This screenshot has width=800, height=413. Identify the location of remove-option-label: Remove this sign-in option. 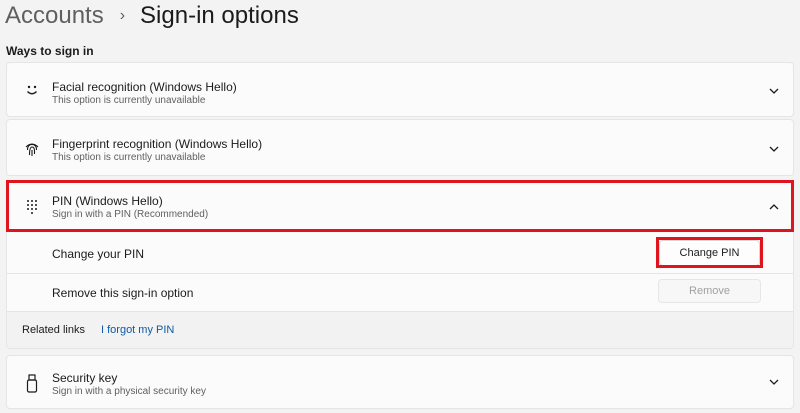
(123, 293).